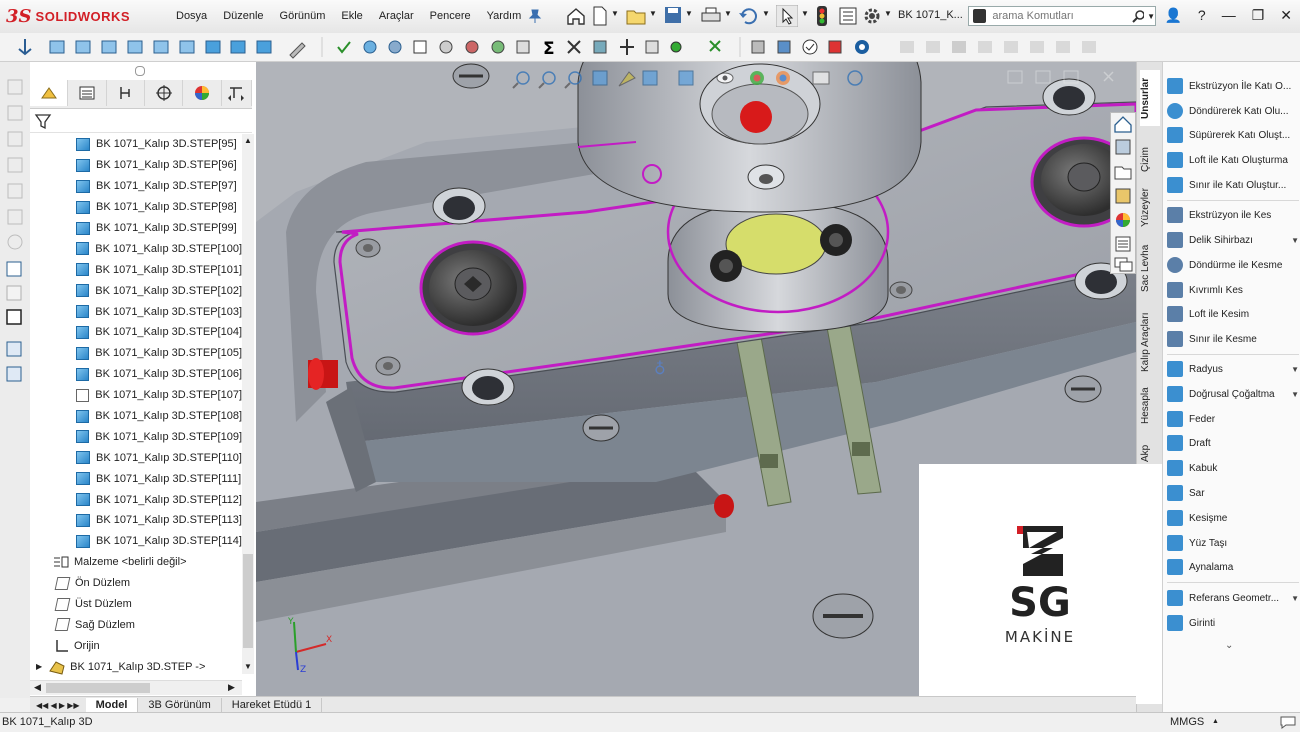 Image resolution: width=1300 pixels, height=732 pixels. Describe the element at coordinates (135, 47) in the screenshot. I see `loft-boss-icon` at that location.